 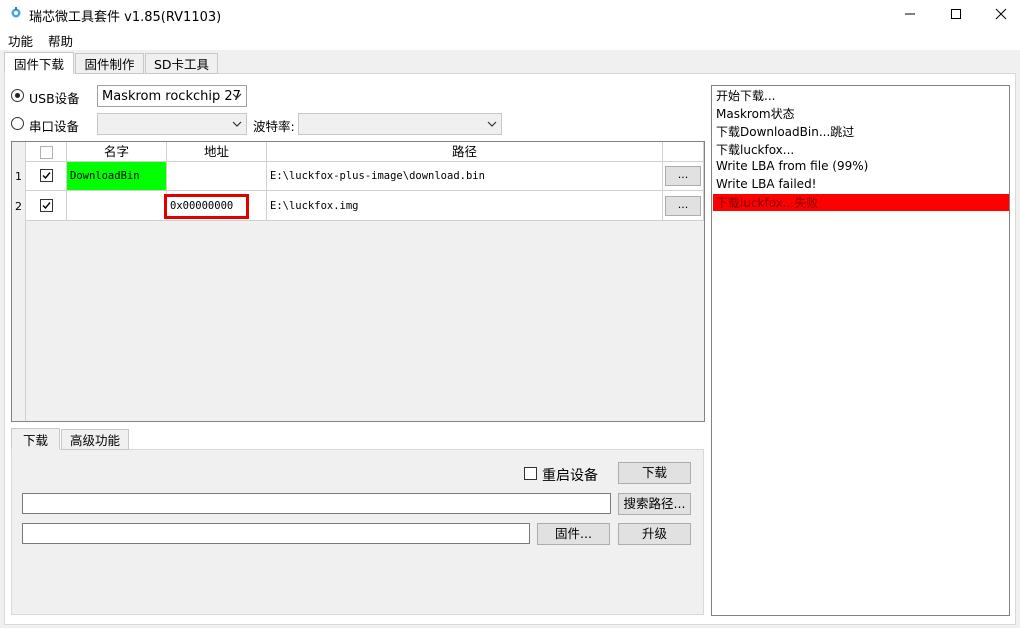 I want to click on select-all-checkbox, so click(x=46, y=152).